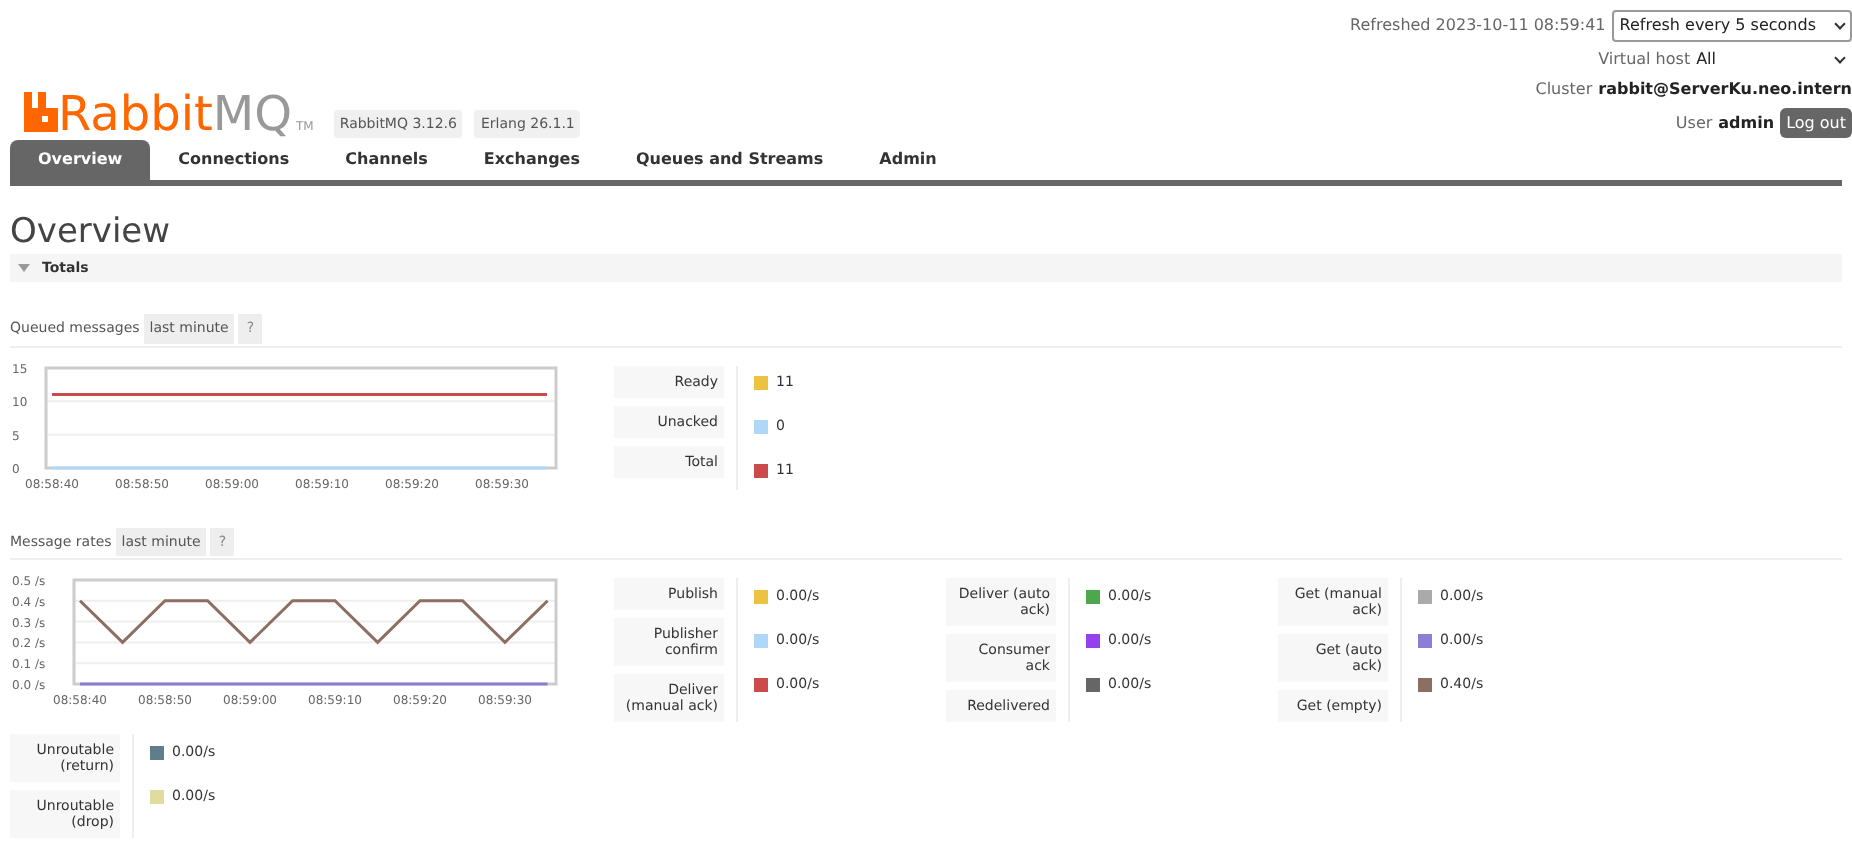  What do you see at coordinates (1478, 26) in the screenshot?
I see `refreshed-time: Refreshed 2023-10-11 08:59:41` at bounding box center [1478, 26].